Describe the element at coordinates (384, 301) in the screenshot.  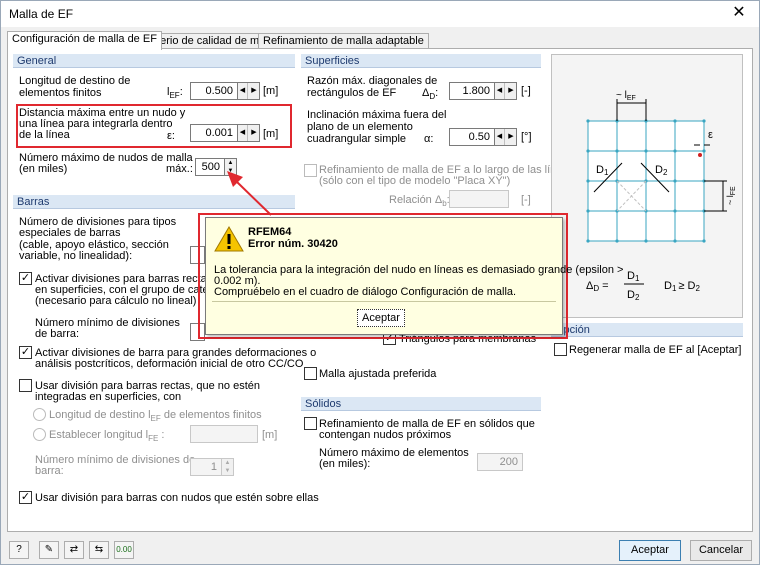
I see `popup-divider` at that location.